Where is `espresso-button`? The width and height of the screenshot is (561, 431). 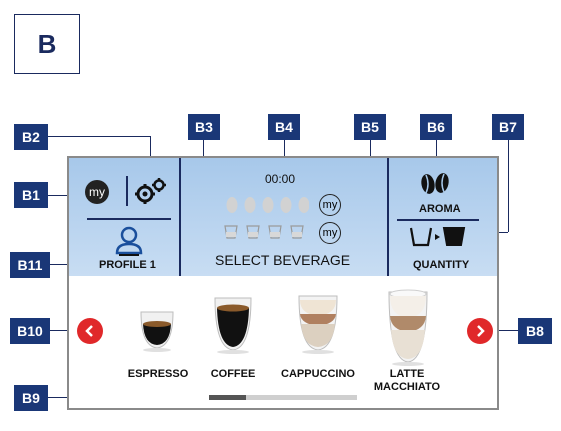 espresso-button is located at coordinates (157, 328).